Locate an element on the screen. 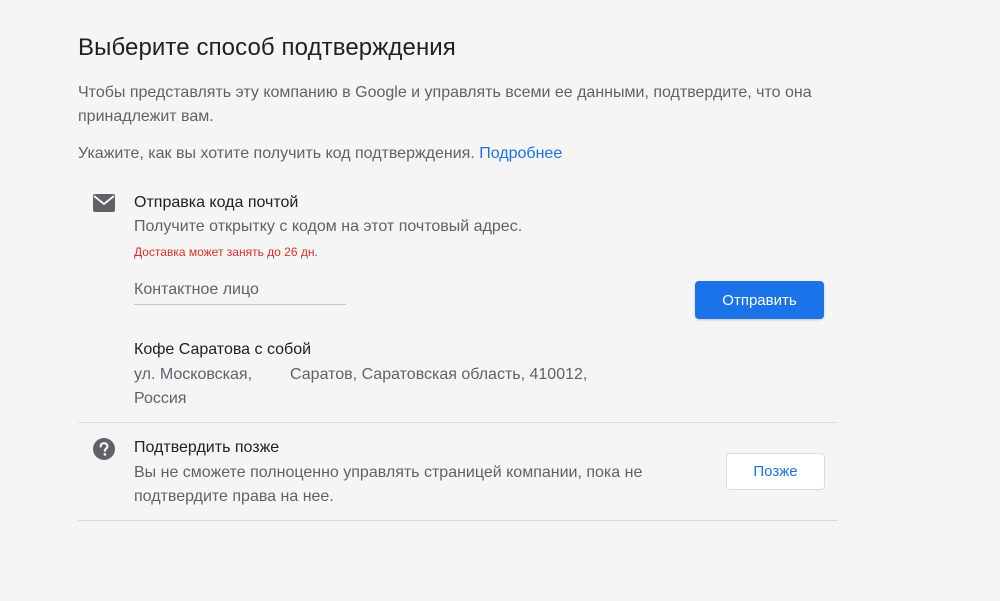 This screenshot has width=1000, height=601. learn-more-link: Подробнее is located at coordinates (520, 153).